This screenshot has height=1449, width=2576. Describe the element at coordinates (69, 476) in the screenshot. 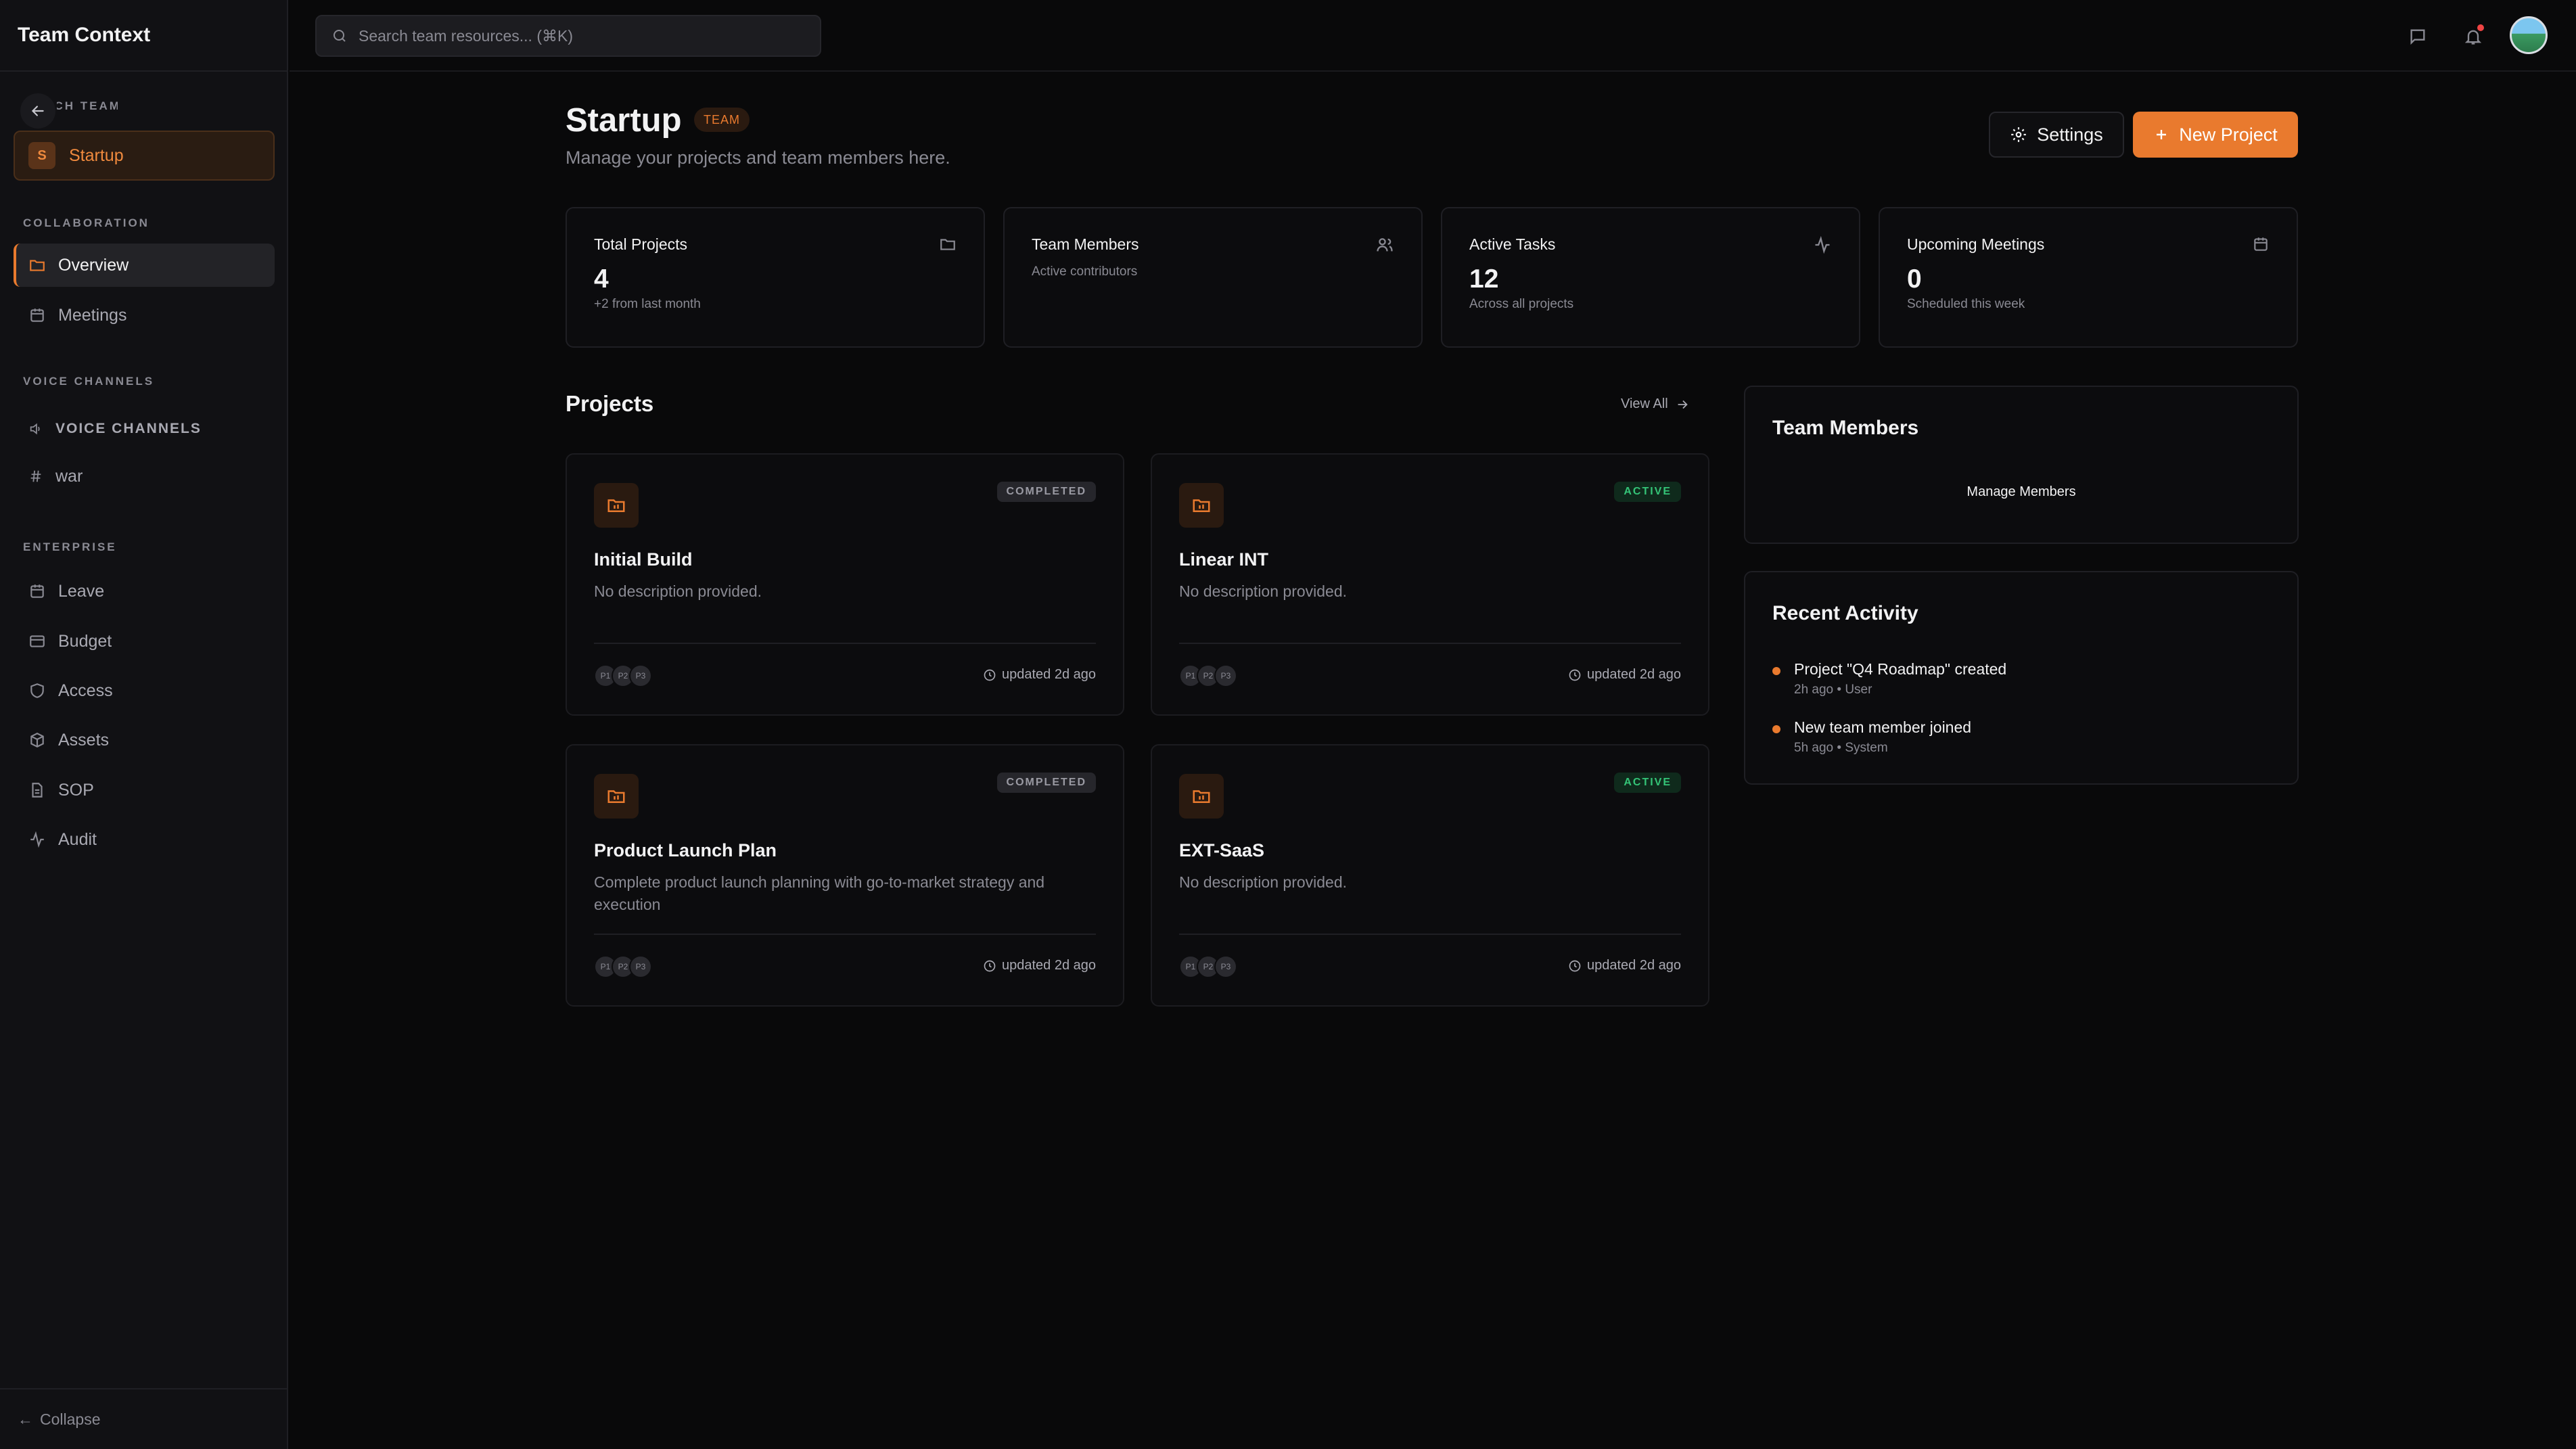

I see `voice-channel-label: war` at that location.